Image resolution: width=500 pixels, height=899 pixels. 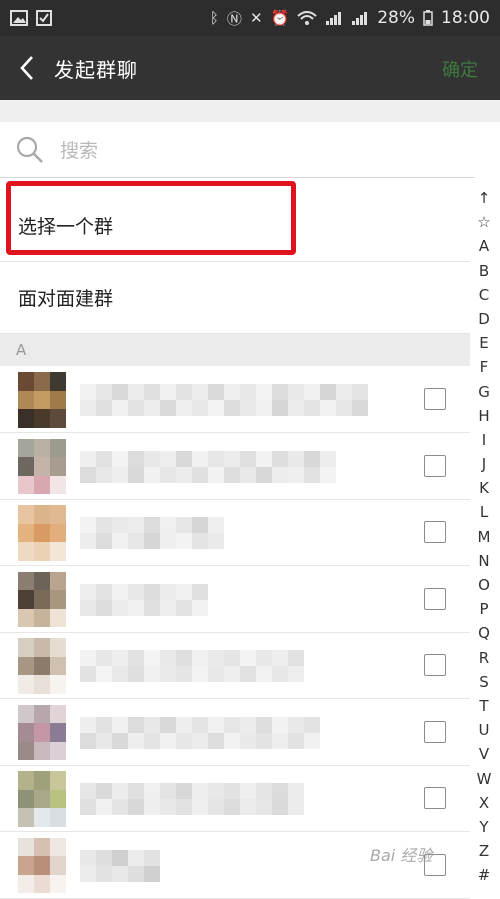 I want to click on index-letter: I, so click(x=484, y=440).